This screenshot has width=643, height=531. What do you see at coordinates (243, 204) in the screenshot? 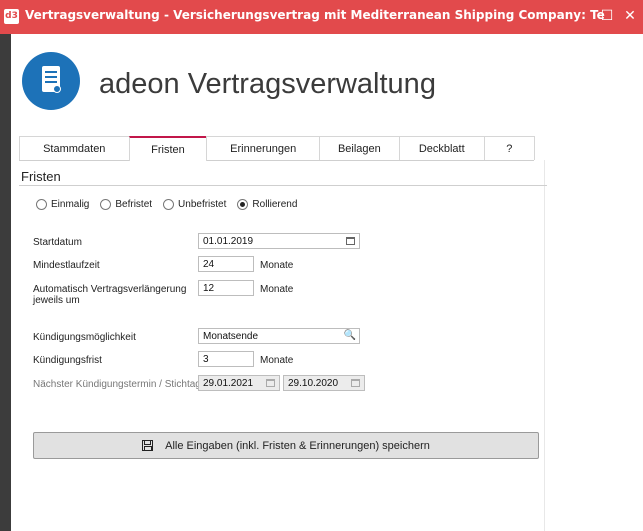
I see `radio-selected-icon` at bounding box center [243, 204].